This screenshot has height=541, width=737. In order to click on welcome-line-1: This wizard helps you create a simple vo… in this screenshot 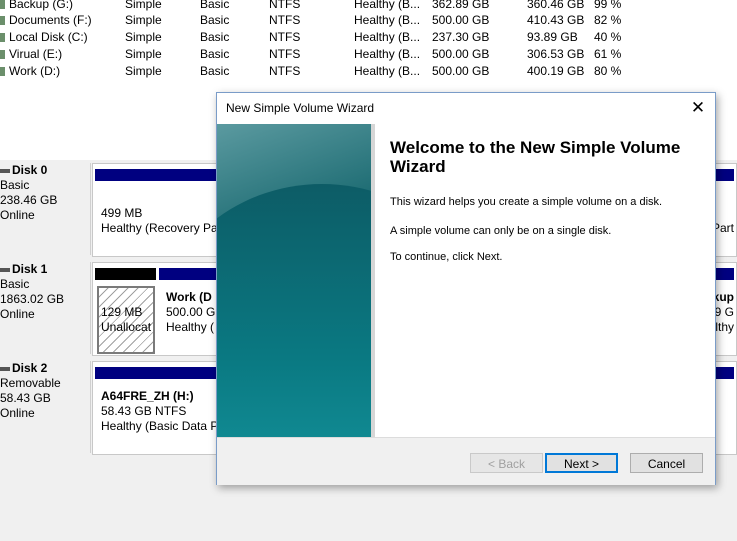, I will do `click(526, 202)`.